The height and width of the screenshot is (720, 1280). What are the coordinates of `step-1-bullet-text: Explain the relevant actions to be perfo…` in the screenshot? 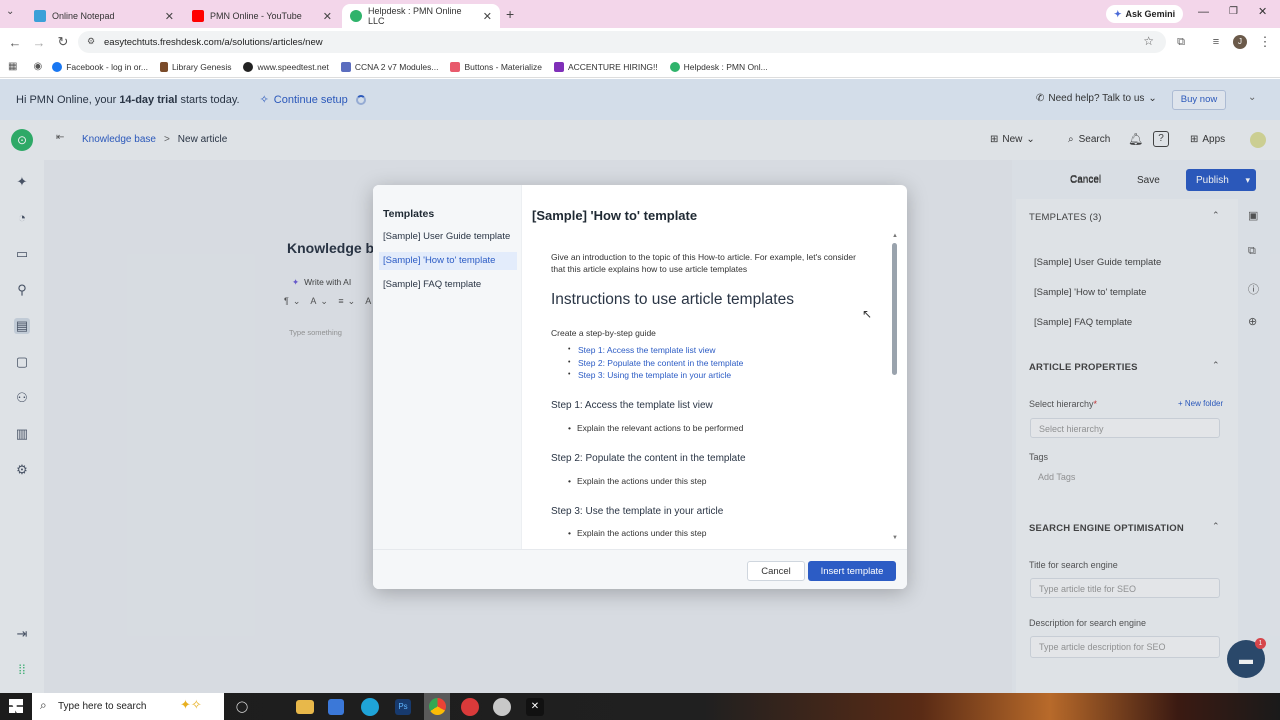 It's located at (660, 428).